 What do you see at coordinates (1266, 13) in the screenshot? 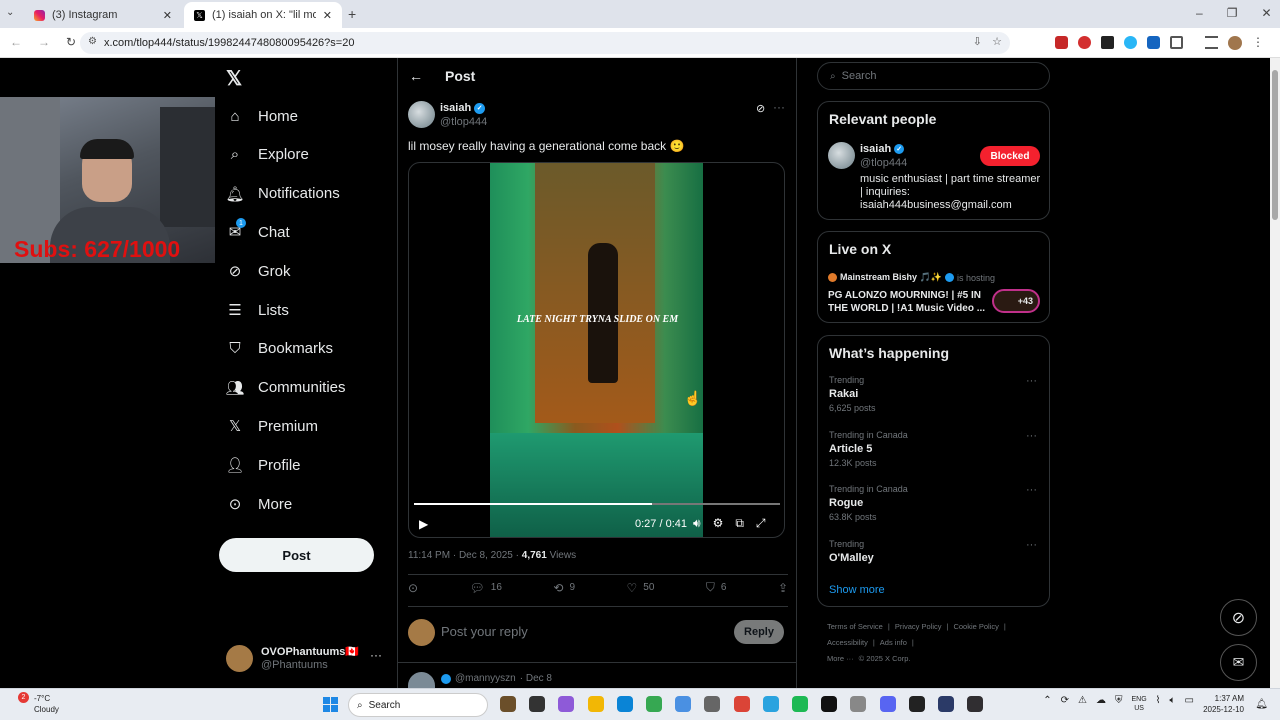
I see `close-window-icon: ✕` at bounding box center [1266, 13].